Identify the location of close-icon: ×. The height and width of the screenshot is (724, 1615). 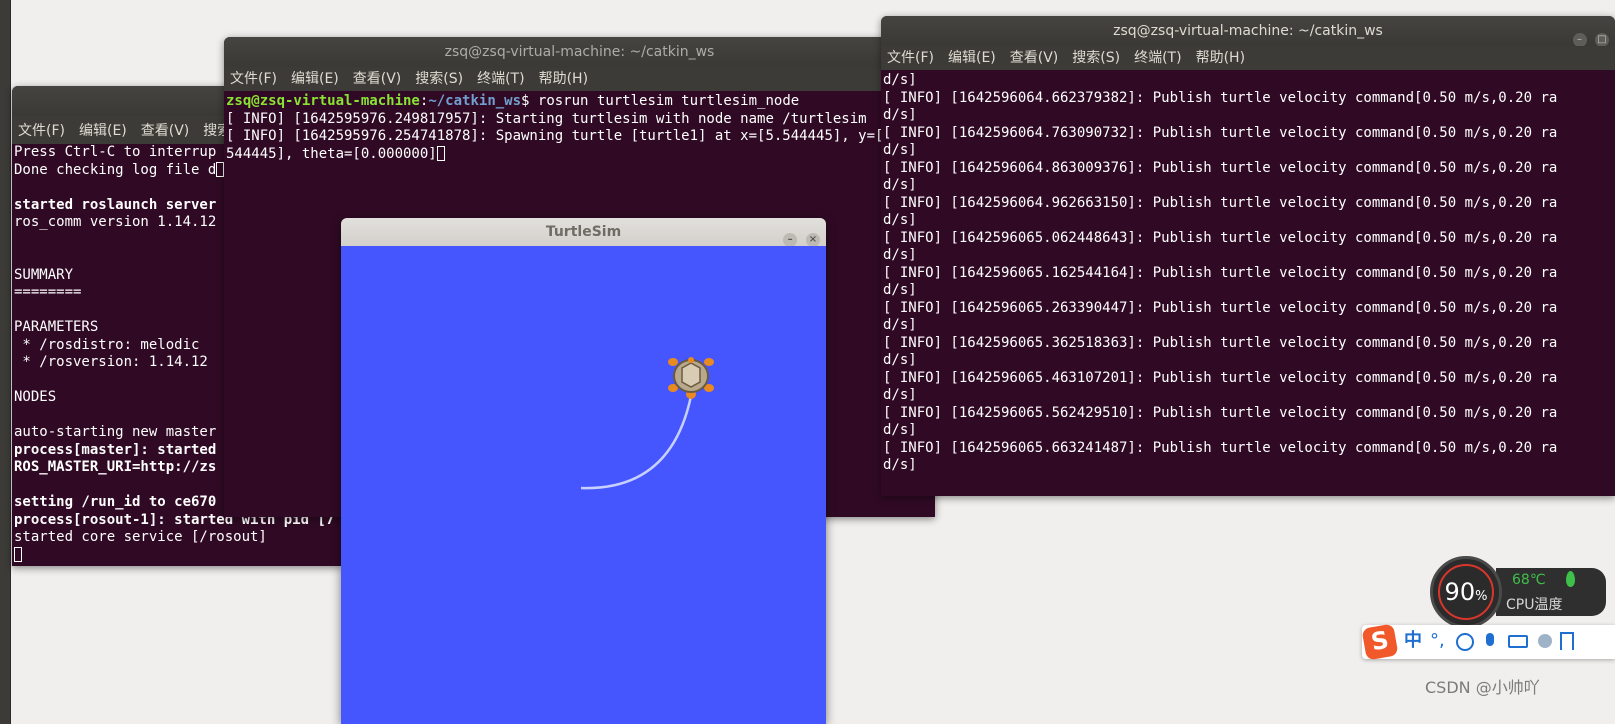
(813, 240).